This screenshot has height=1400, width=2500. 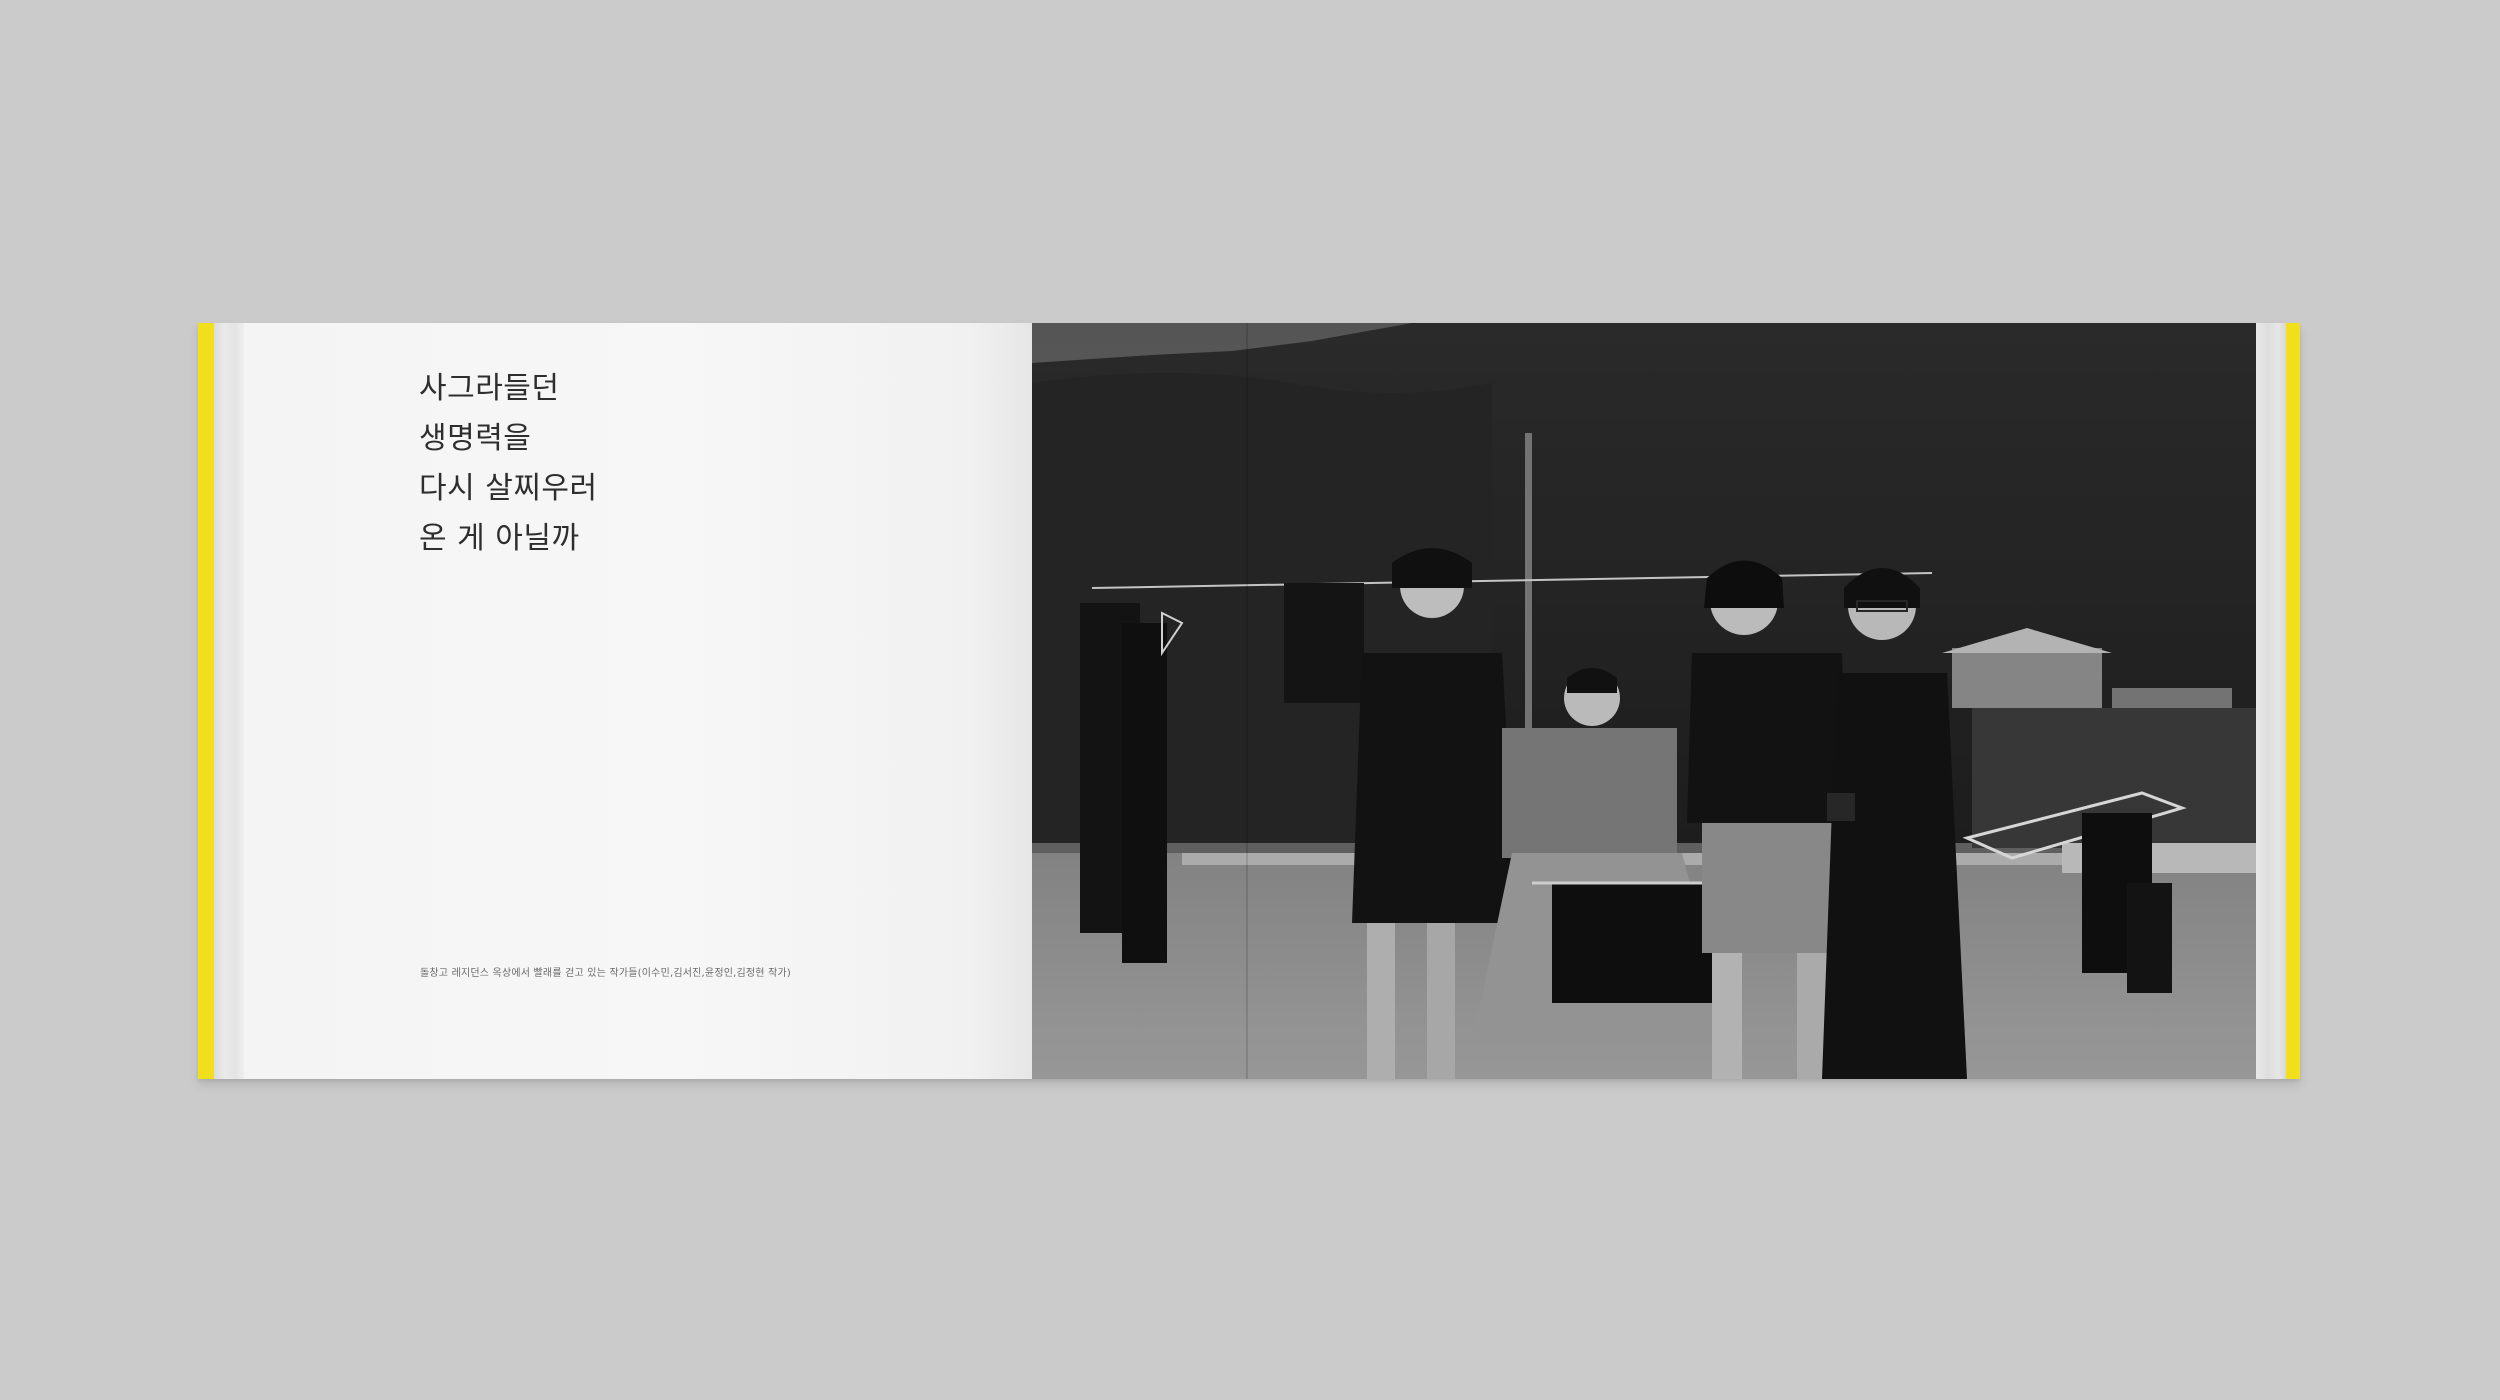 What do you see at coordinates (2271, 701) in the screenshot?
I see `page-stack-right` at bounding box center [2271, 701].